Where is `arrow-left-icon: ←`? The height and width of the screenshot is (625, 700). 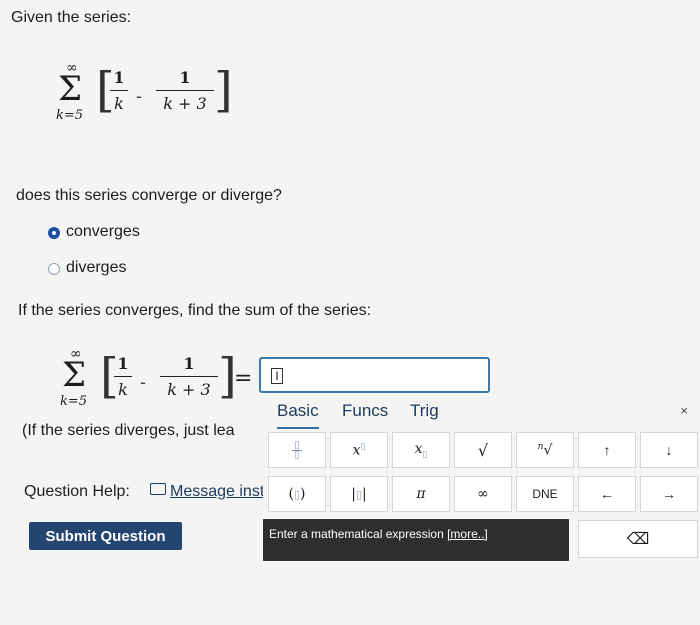
arrow-left-icon: ← is located at coordinates (607, 494).